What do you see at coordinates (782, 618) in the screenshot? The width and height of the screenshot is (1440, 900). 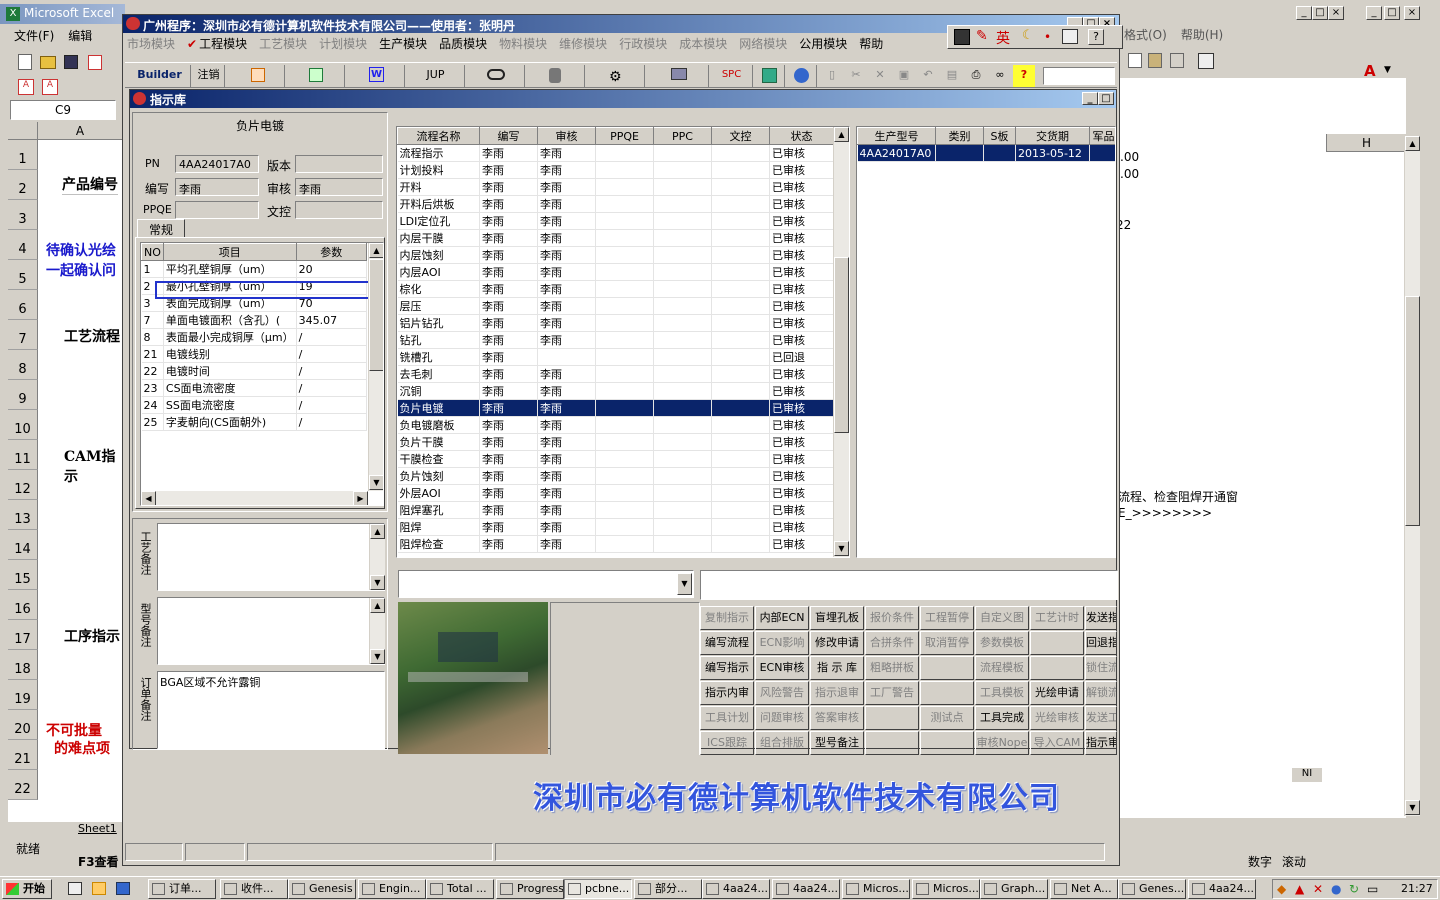 I see `action-button: 内部ECN` at bounding box center [782, 618].